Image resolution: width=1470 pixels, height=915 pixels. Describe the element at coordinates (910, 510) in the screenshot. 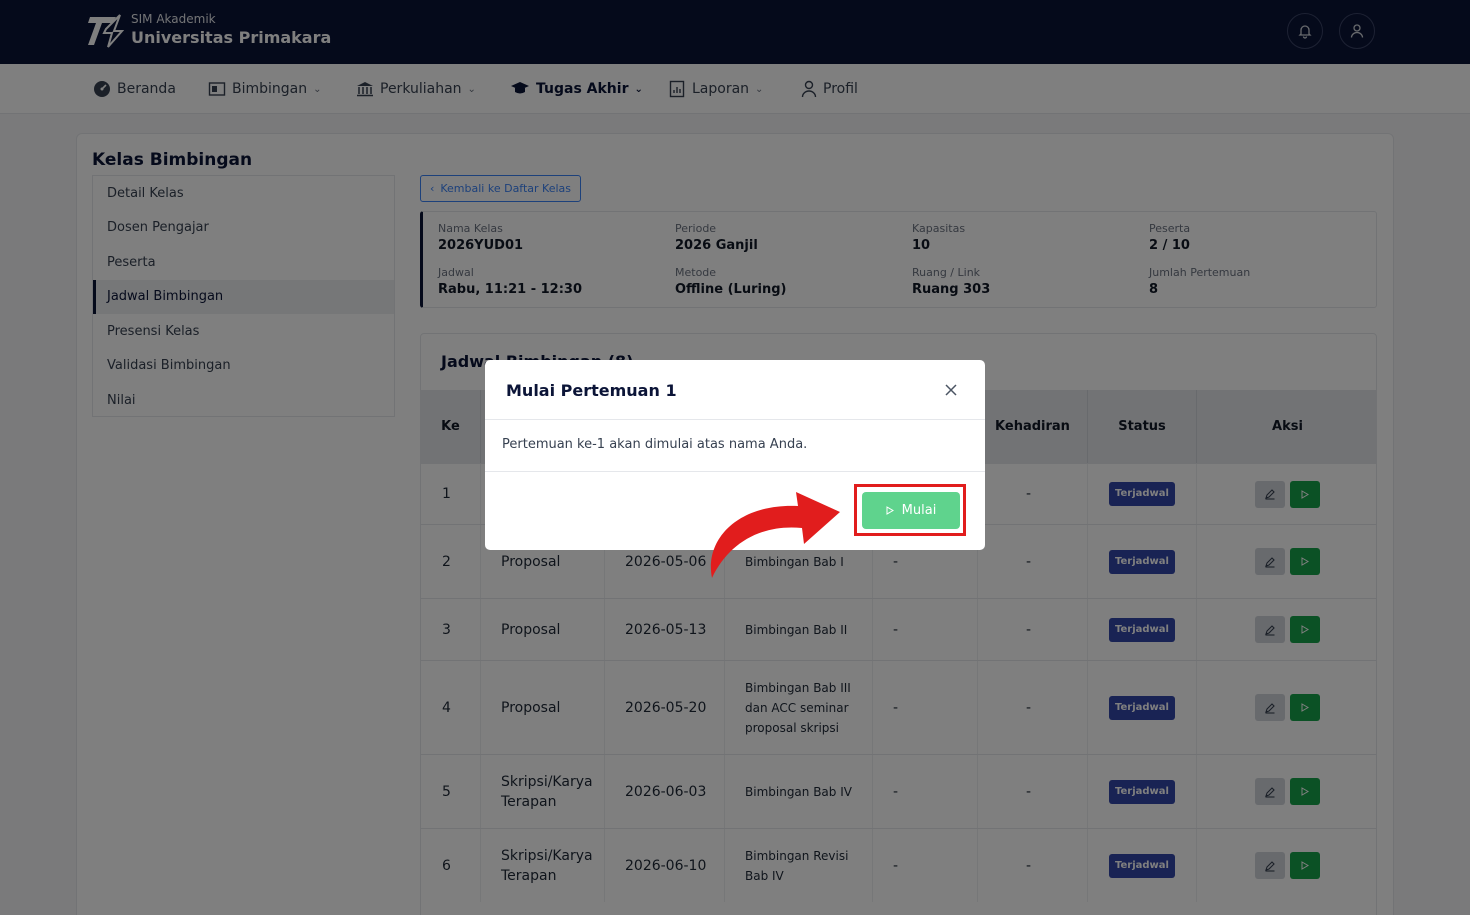

I see `highlight-box` at that location.